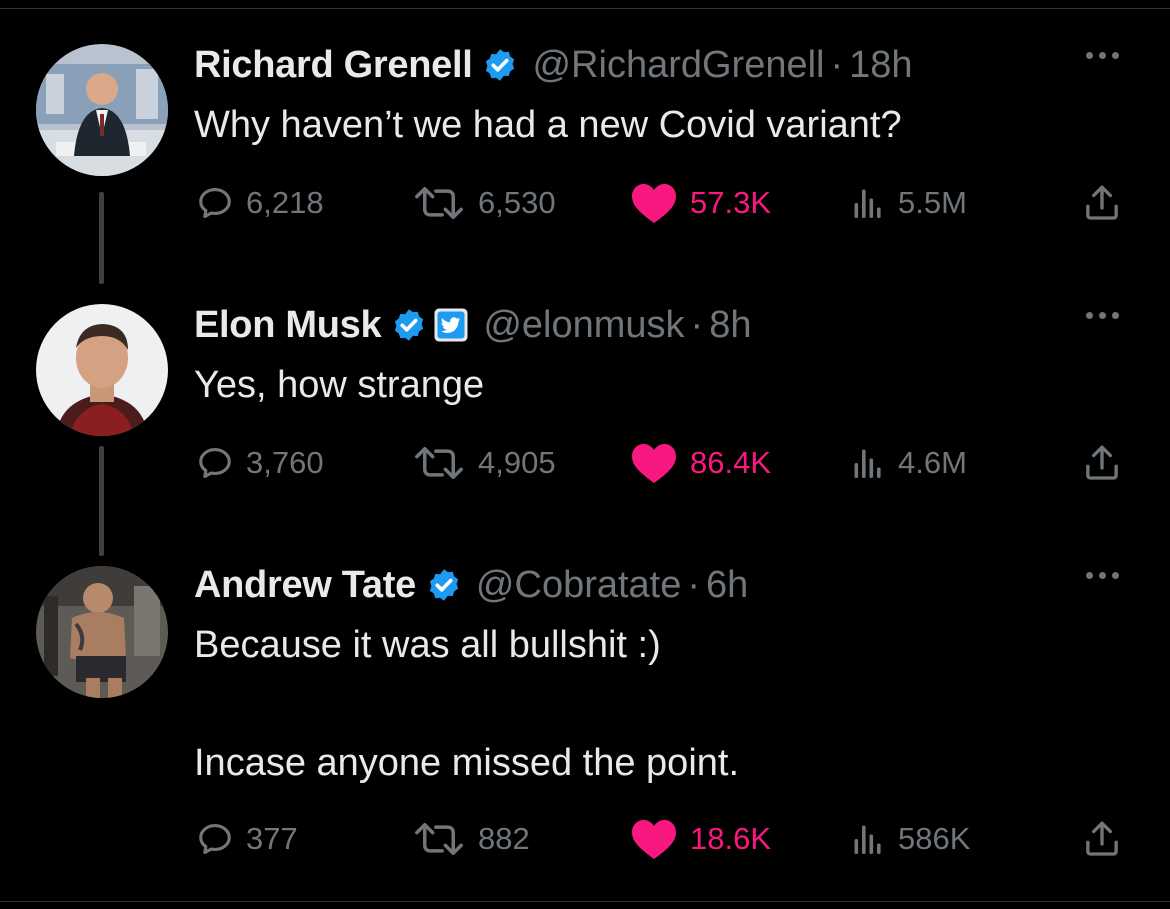 This screenshot has width=1170, height=909. What do you see at coordinates (285, 462) in the screenshot?
I see `reply-count: 3,760` at bounding box center [285, 462].